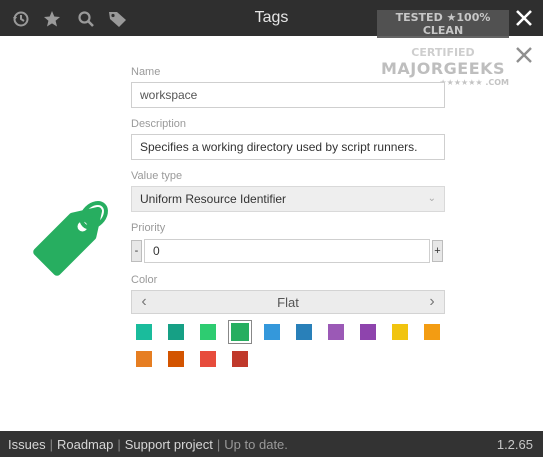  What do you see at coordinates (27, 444) in the screenshot?
I see `issues-link: Issues` at bounding box center [27, 444].